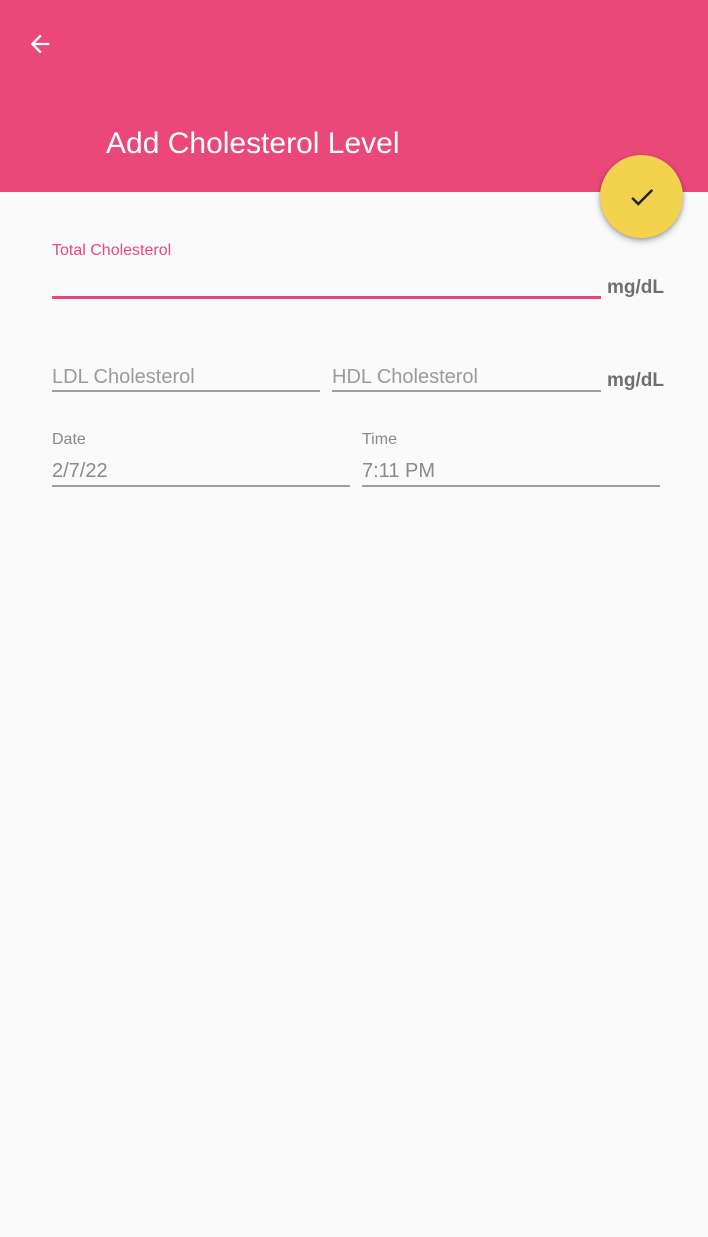 This screenshot has height=1237, width=708. I want to click on time-underline, so click(511, 486).